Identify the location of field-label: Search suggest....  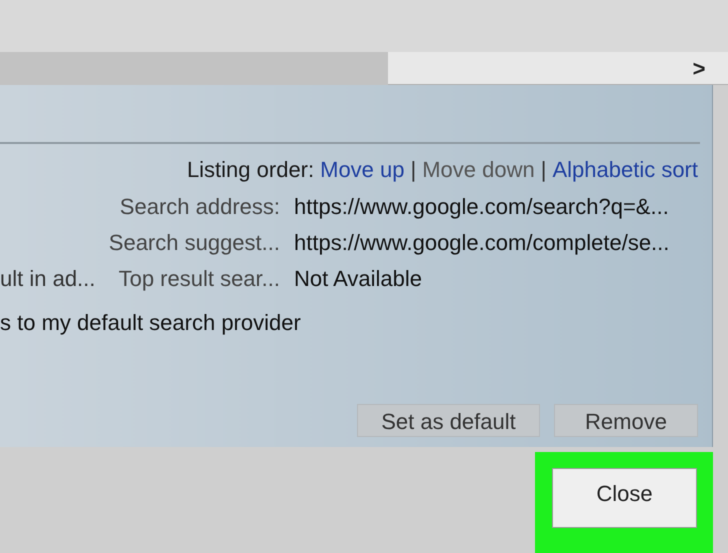
(194, 243).